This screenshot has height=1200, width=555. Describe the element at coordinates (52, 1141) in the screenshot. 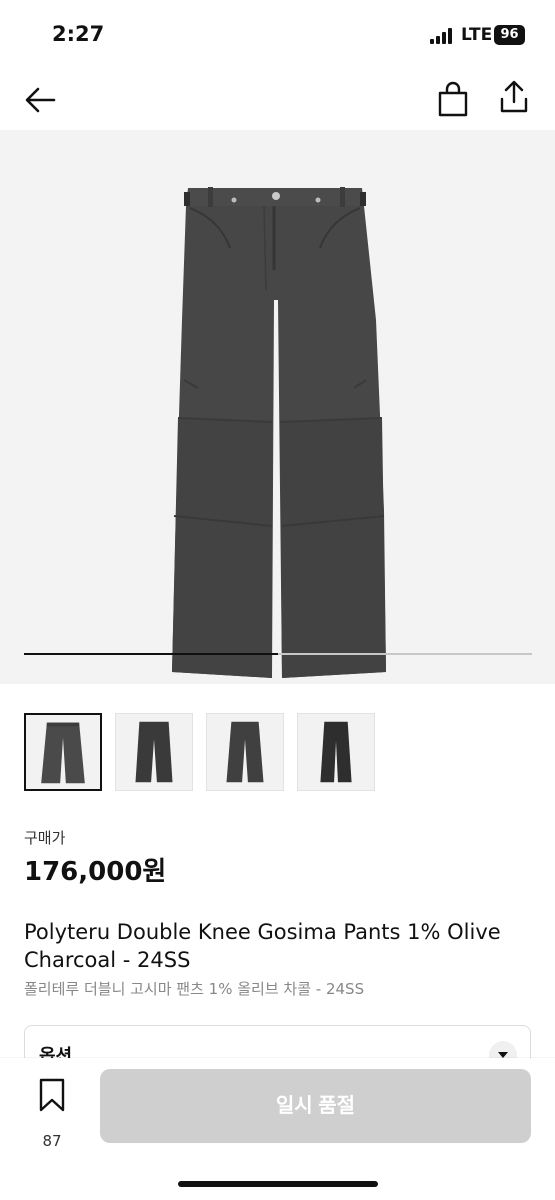

I see `bookmark-count: 87` at that location.